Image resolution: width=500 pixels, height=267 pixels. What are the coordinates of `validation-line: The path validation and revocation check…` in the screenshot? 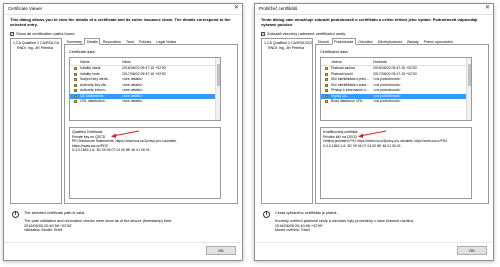 It's located at (98, 220).